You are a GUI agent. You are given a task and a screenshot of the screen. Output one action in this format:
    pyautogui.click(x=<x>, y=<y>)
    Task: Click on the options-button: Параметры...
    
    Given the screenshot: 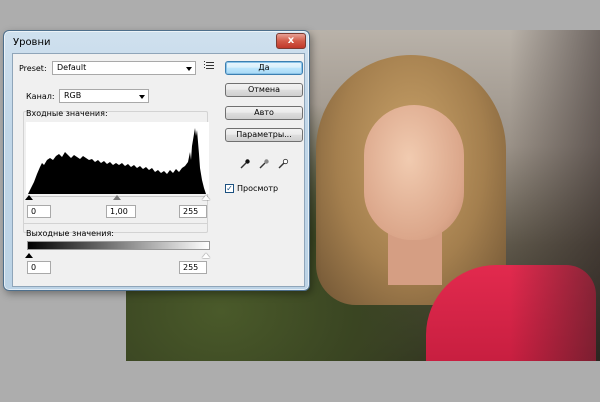 What is the action you would take?
    pyautogui.click(x=264, y=135)
    